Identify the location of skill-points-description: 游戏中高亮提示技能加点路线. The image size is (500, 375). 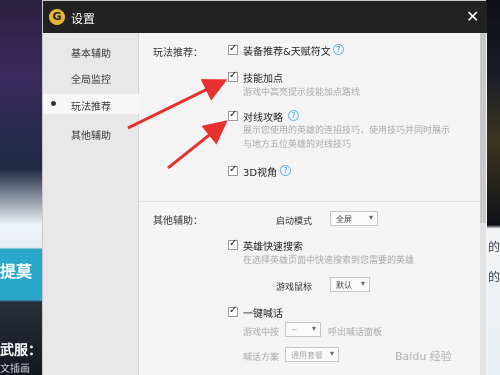
(302, 93).